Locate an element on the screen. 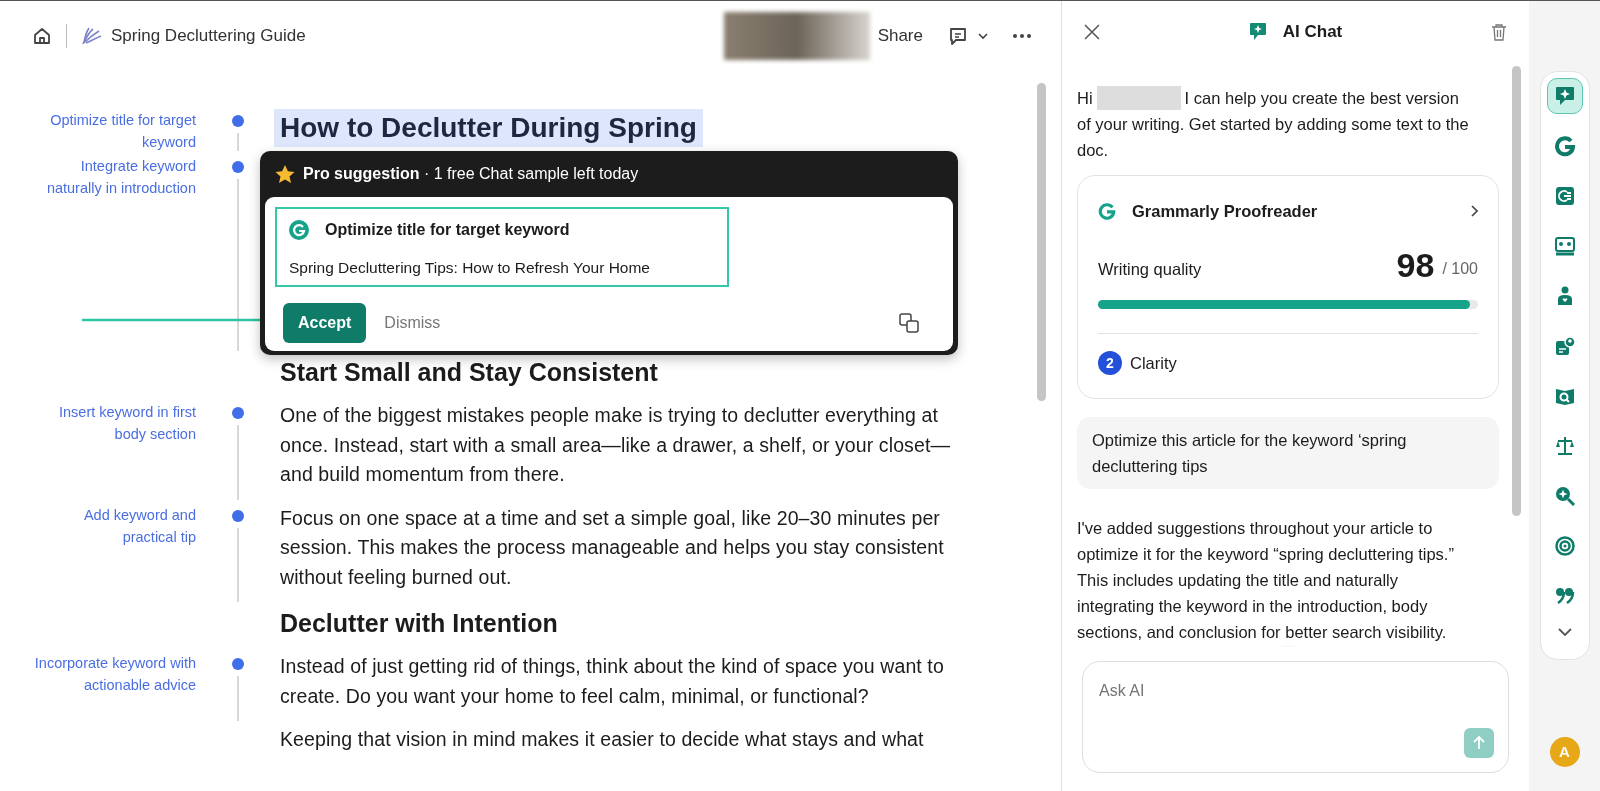 Image resolution: width=1600 pixels, height=791 pixels. close-icon is located at coordinates (1092, 32).